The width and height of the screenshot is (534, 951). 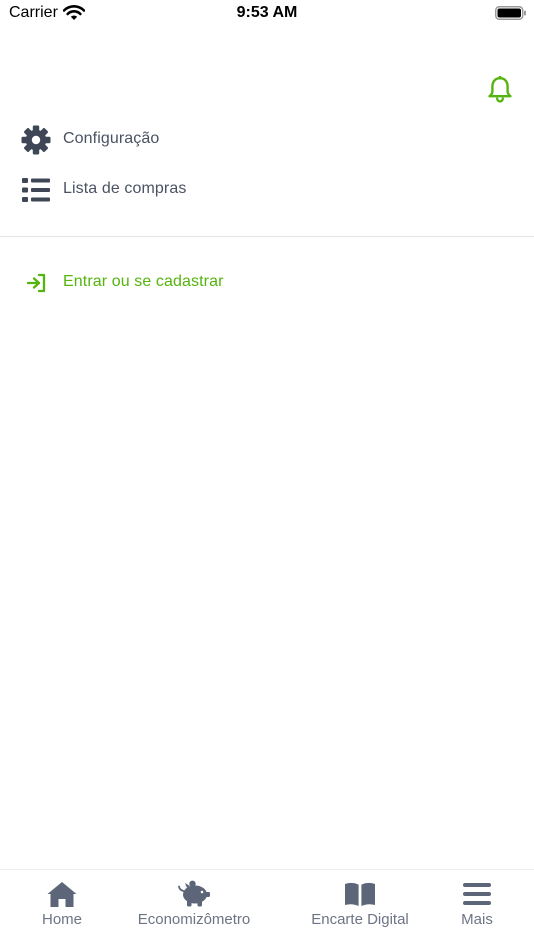 I want to click on tab-label: Economizômetro, so click(x=194, y=919).